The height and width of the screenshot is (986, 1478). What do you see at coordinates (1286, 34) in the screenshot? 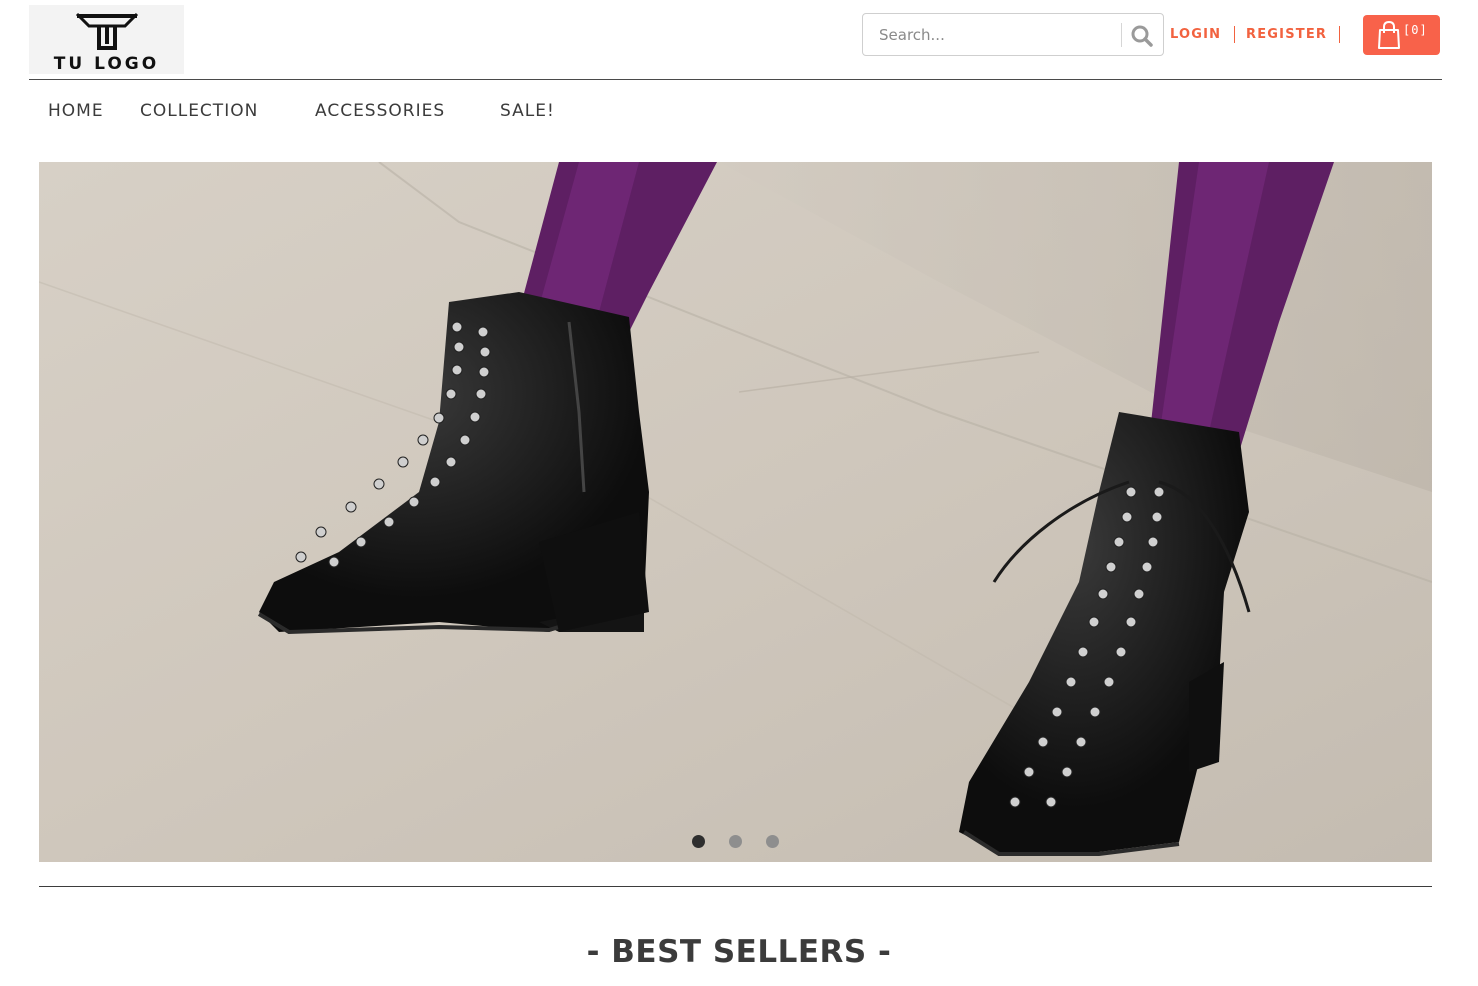
I see `register-link: REGISTER` at bounding box center [1286, 34].